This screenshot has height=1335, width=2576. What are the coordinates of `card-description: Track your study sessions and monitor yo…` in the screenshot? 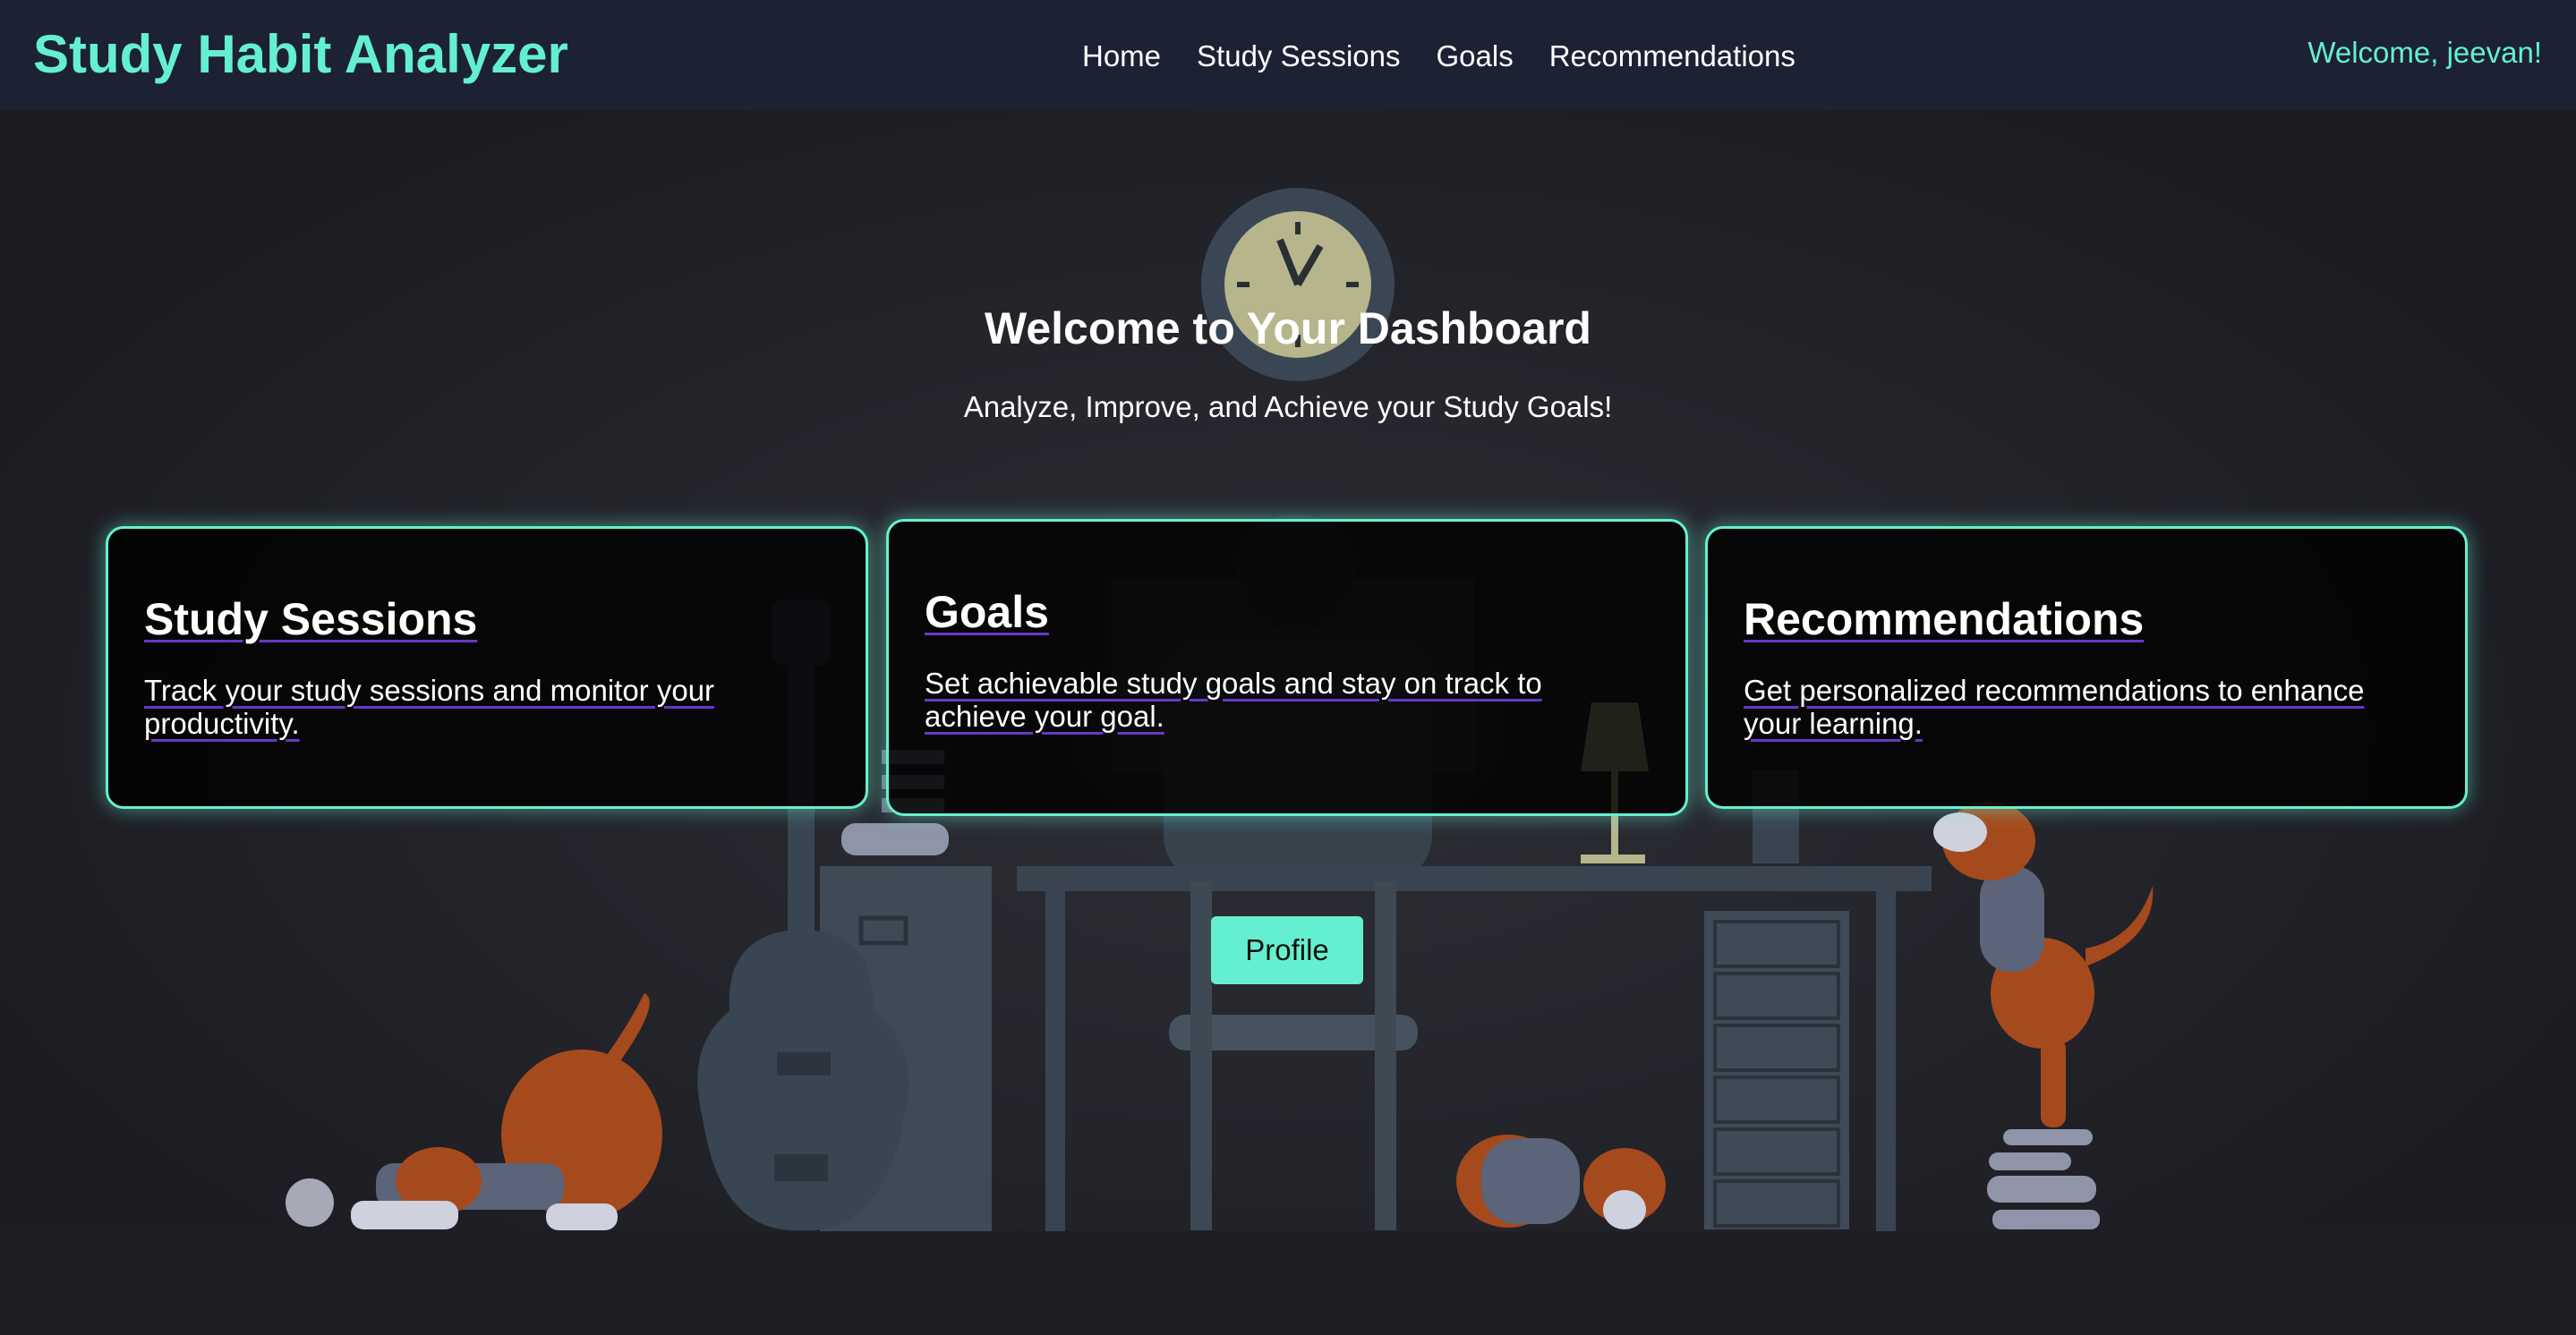 It's located at (487, 707).